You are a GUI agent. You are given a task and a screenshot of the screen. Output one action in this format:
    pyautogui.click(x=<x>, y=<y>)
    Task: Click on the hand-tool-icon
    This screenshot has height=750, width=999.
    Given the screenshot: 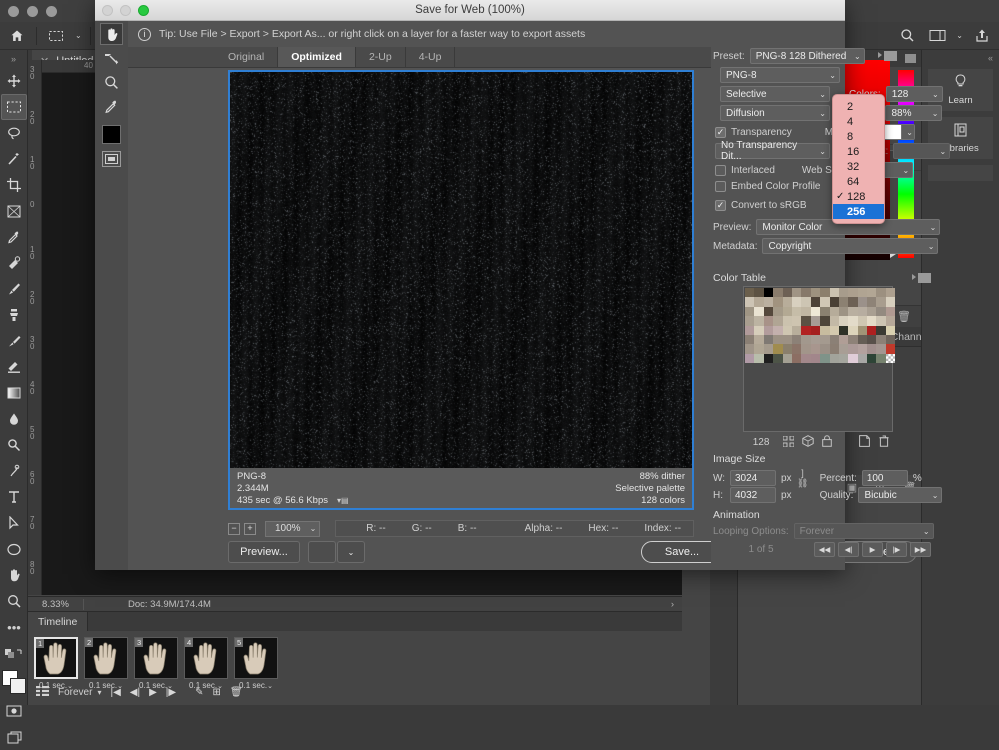 What is the action you would take?
    pyautogui.click(x=14, y=575)
    